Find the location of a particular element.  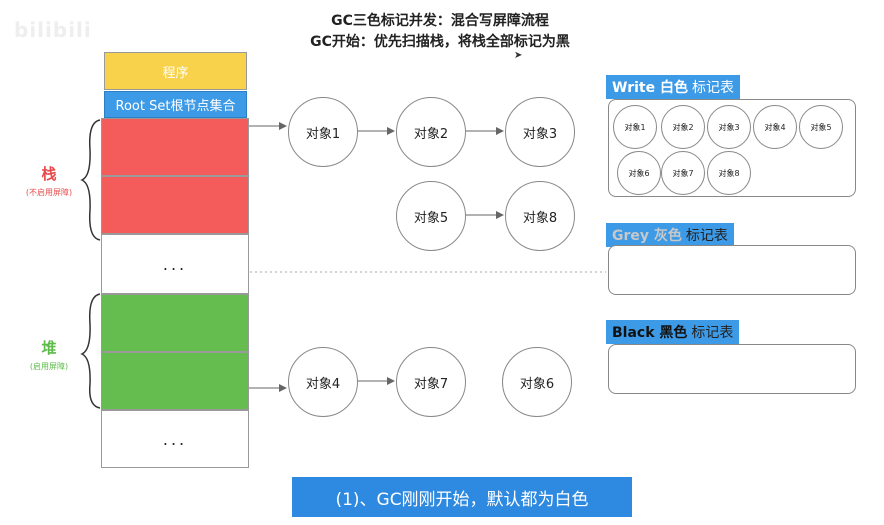

black-table-suffix: 标记表 is located at coordinates (712, 333).